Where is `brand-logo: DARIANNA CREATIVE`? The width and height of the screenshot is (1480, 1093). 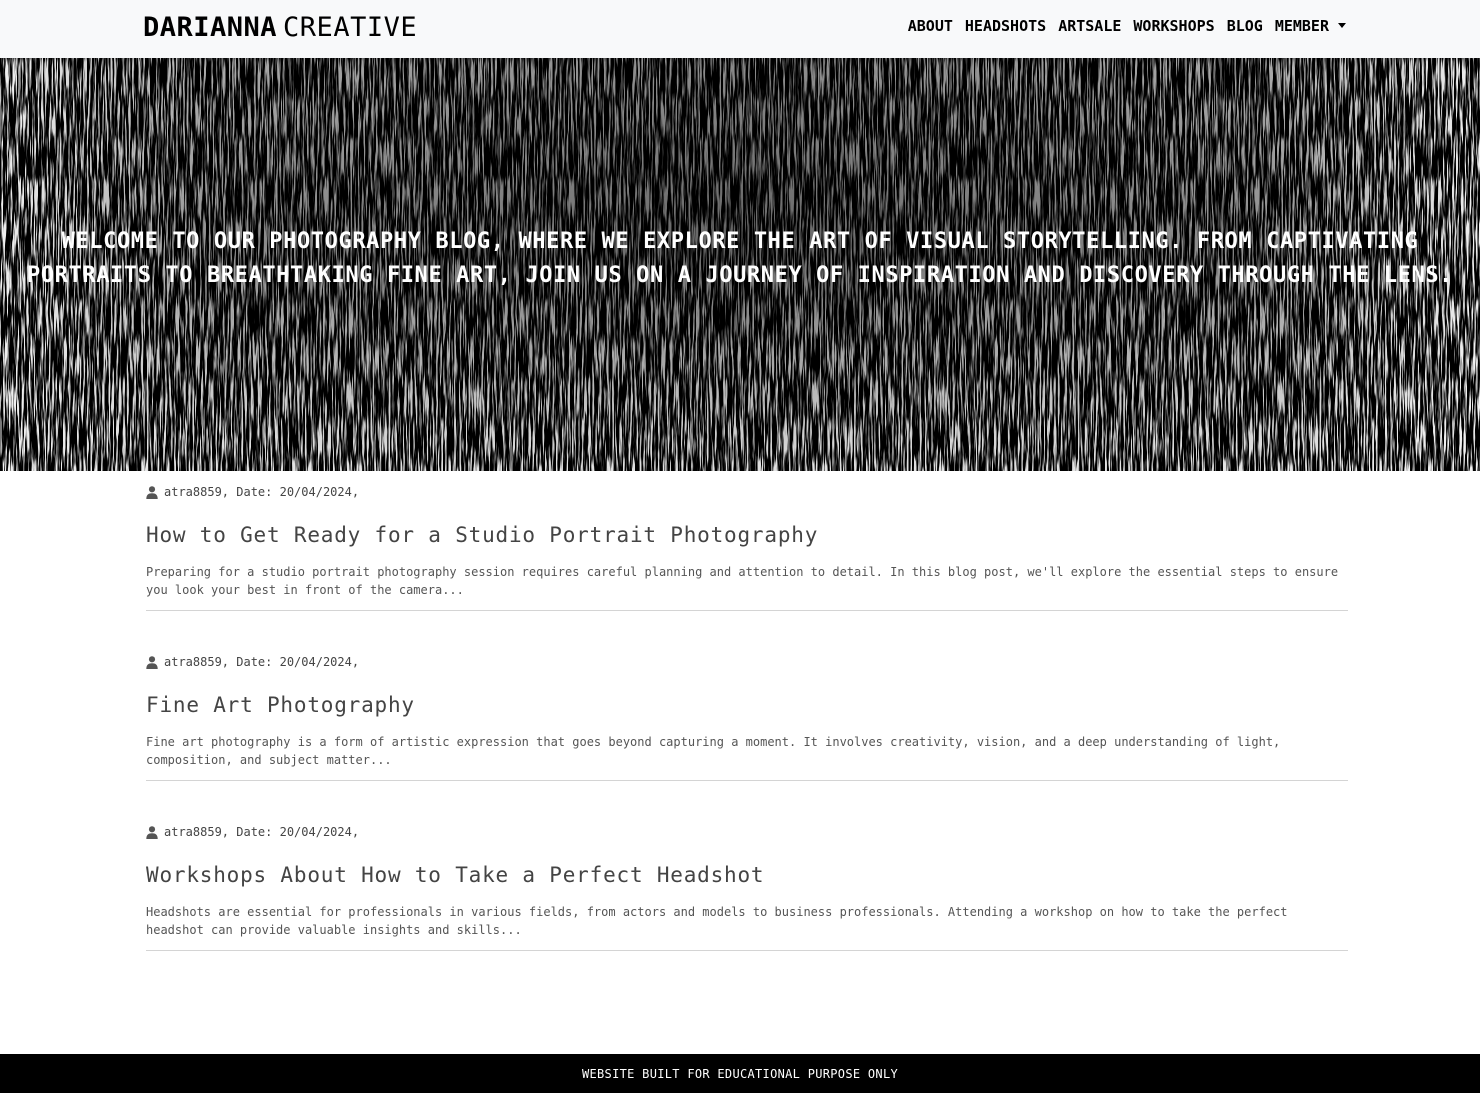
brand-logo: DARIANNA CREATIVE is located at coordinates (280, 27).